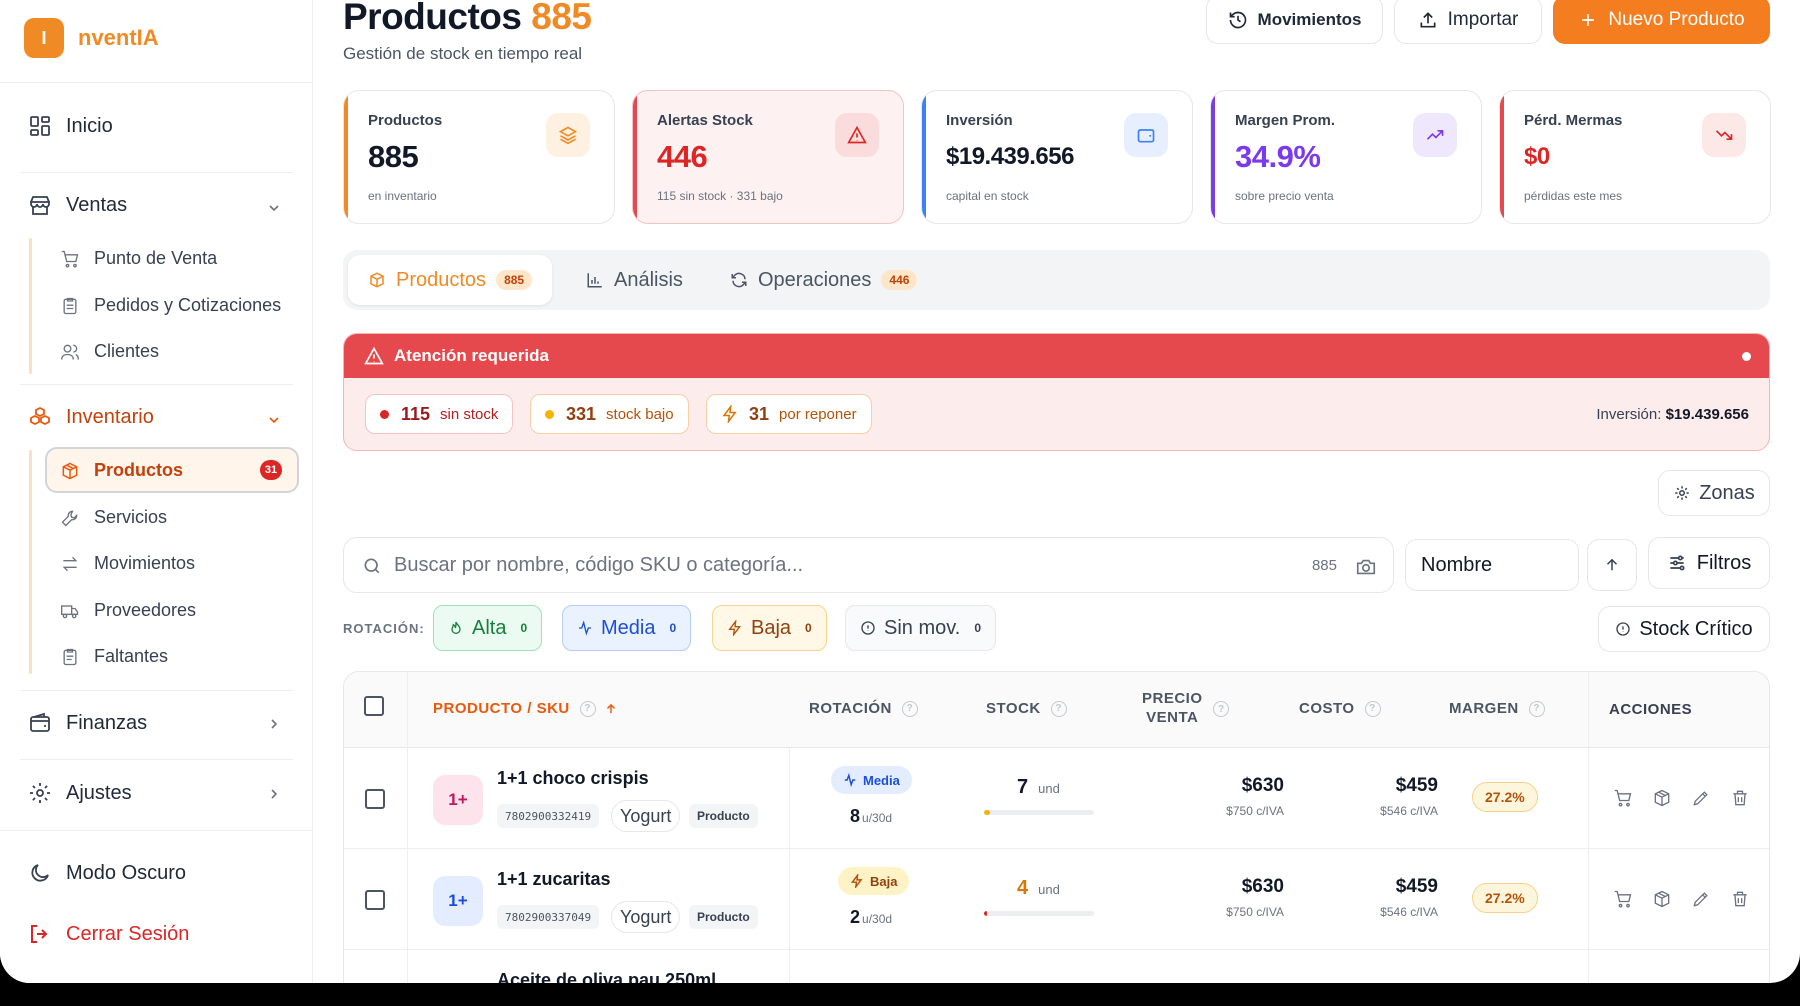 This screenshot has width=1800, height=1006. What do you see at coordinates (384, 628) in the screenshot?
I see `rotacion-filter-label: ROTACIÓN:` at bounding box center [384, 628].